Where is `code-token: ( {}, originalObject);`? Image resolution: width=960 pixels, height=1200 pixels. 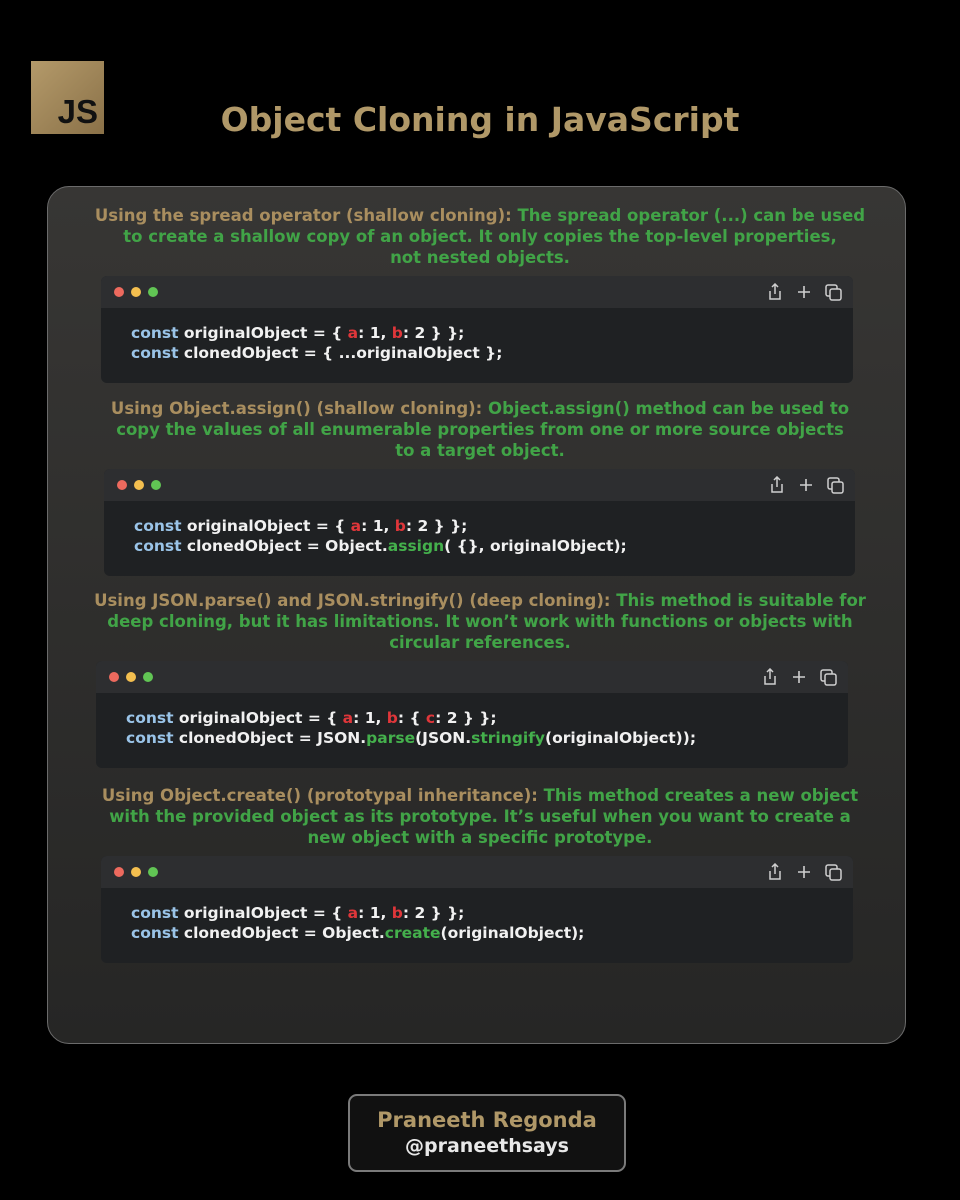 code-token: ( {}, originalObject); is located at coordinates (535, 546).